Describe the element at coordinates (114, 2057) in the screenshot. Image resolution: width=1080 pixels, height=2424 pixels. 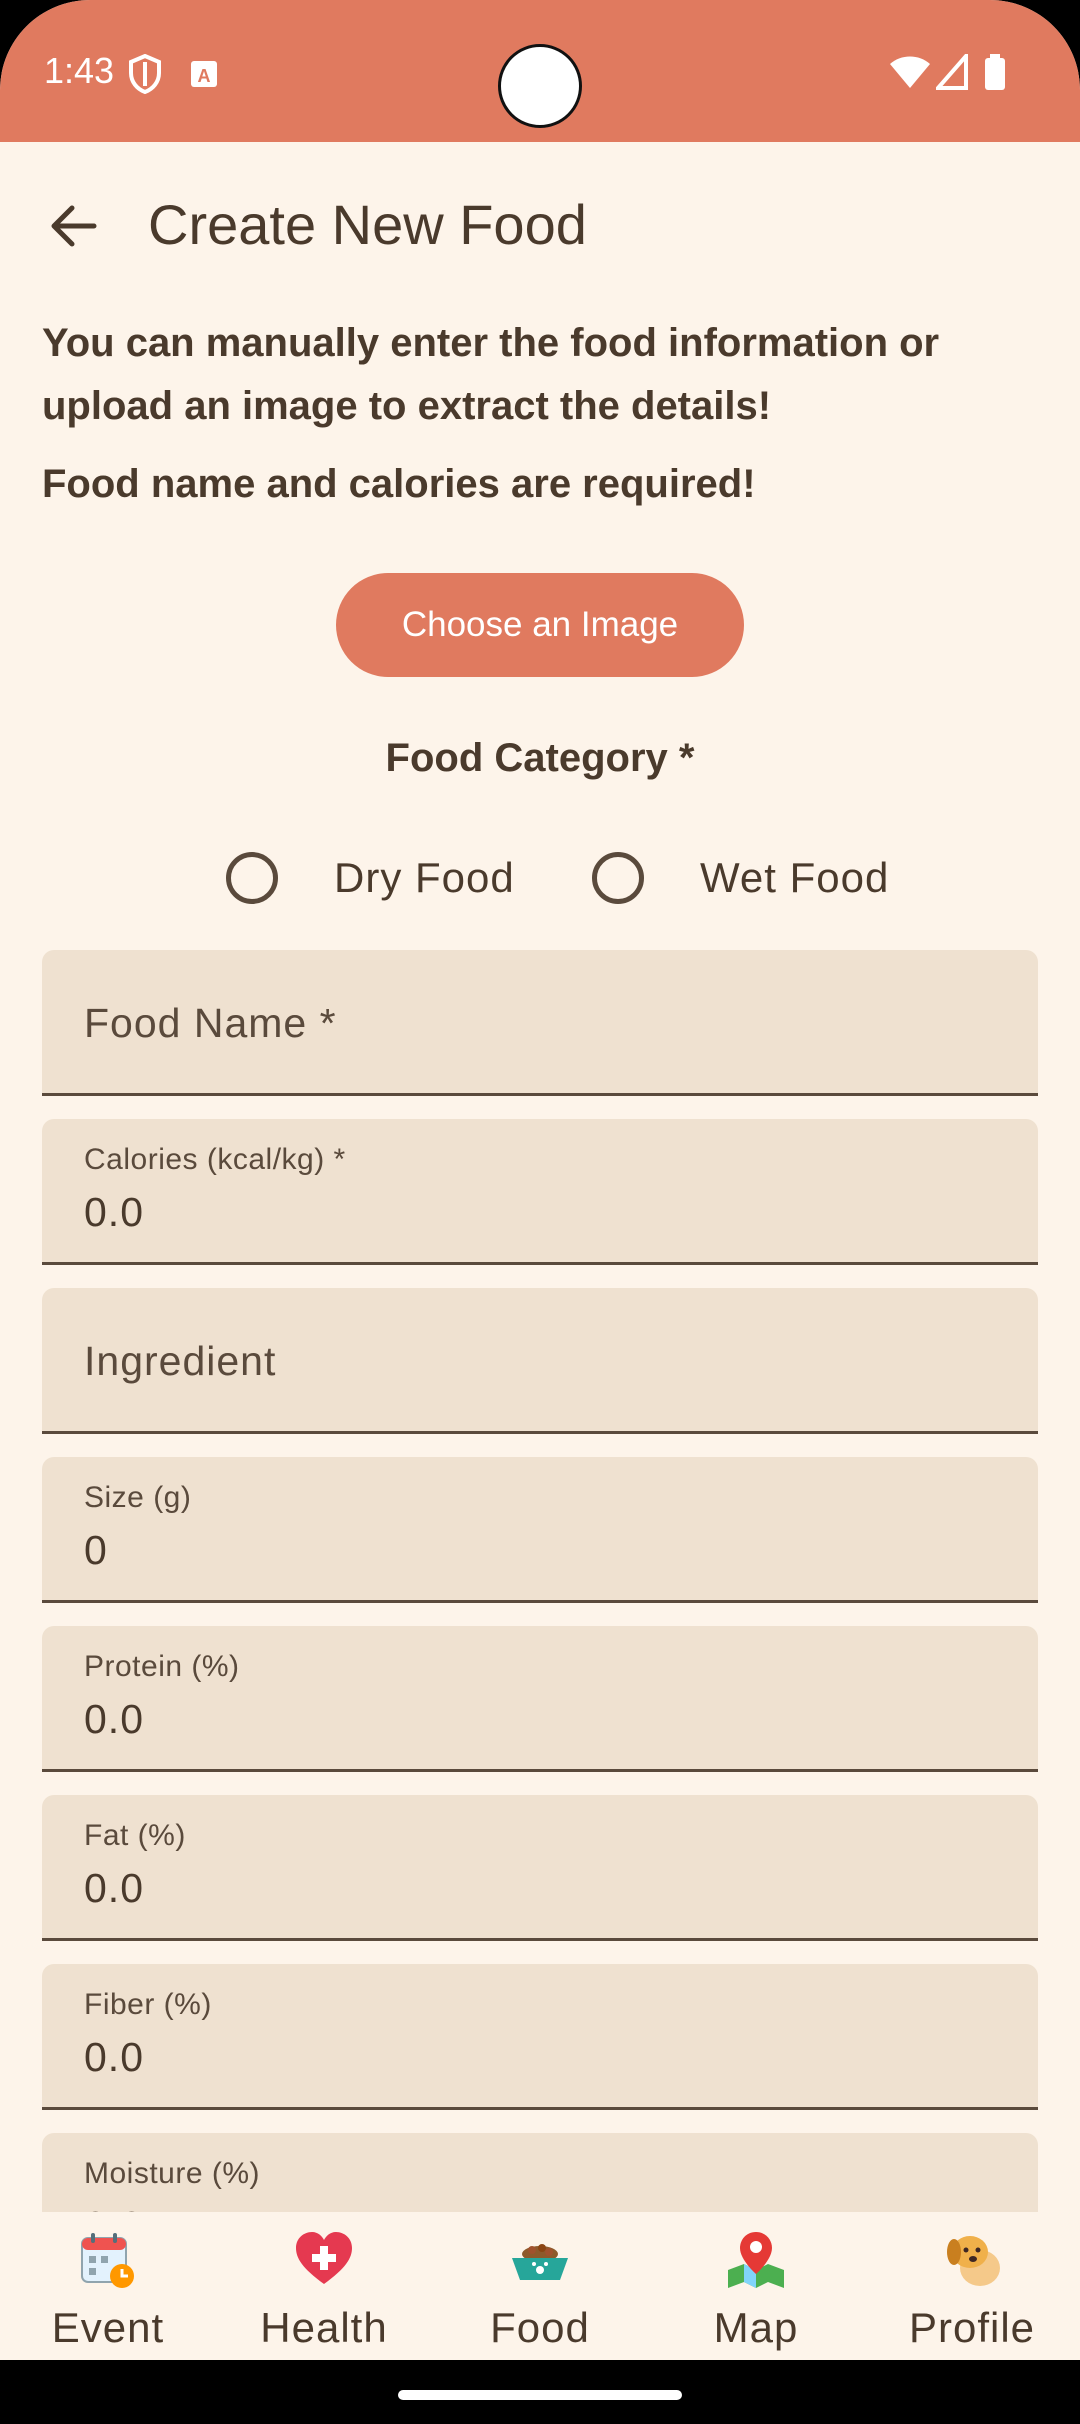
I see `fiber-value: 0.0` at that location.